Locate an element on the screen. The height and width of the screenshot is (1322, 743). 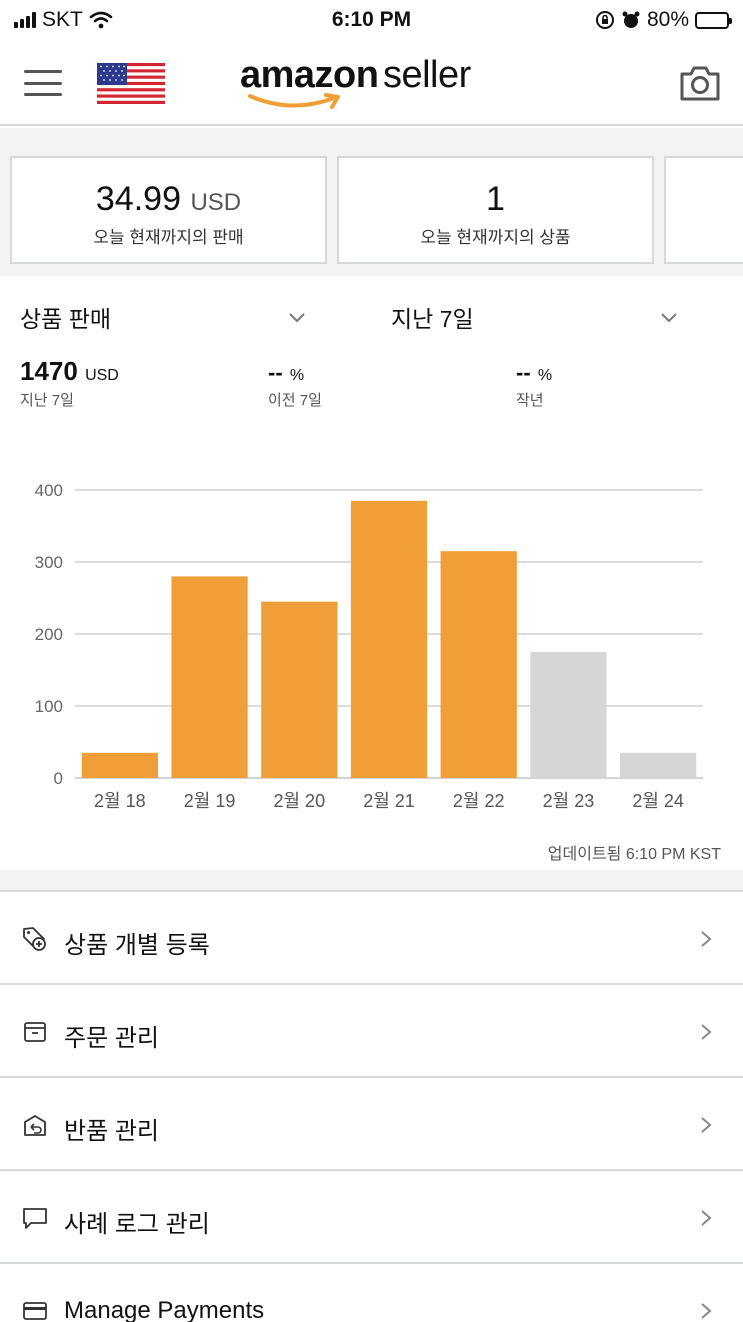
amazon-seller-logo: amazon seller is located at coordinates (370, 84).